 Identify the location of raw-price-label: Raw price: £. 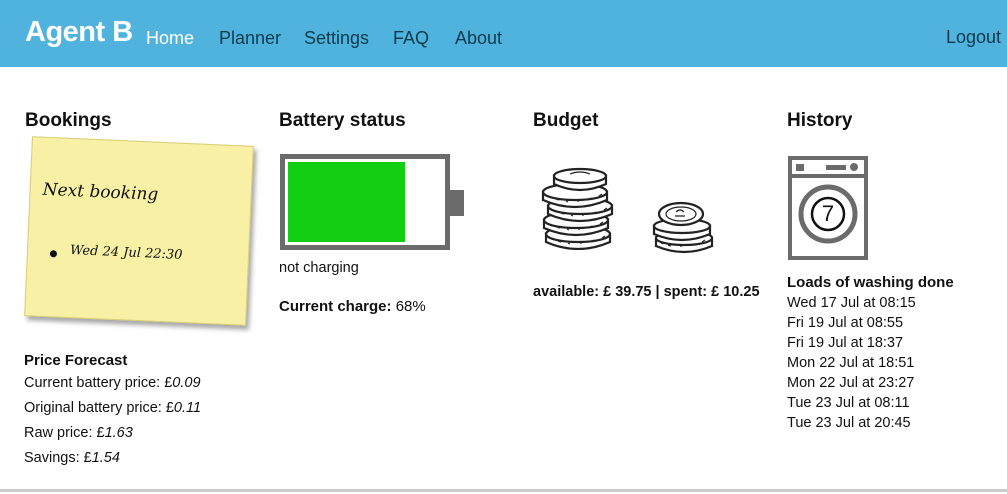
(64, 433).